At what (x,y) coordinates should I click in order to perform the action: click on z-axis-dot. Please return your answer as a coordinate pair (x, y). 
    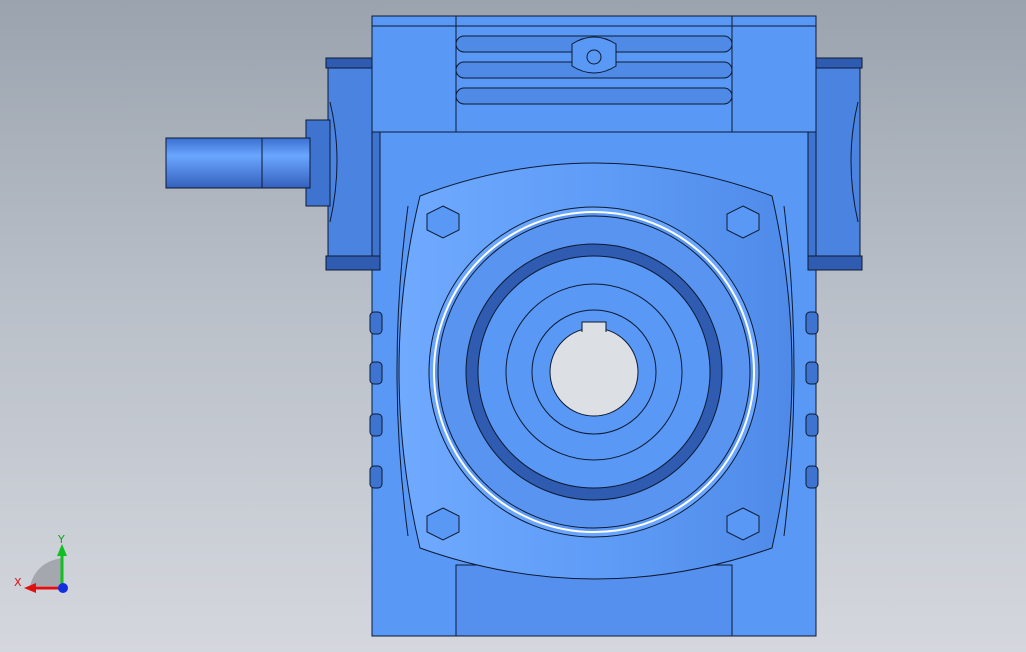
    Looking at the image, I should click on (63, 588).